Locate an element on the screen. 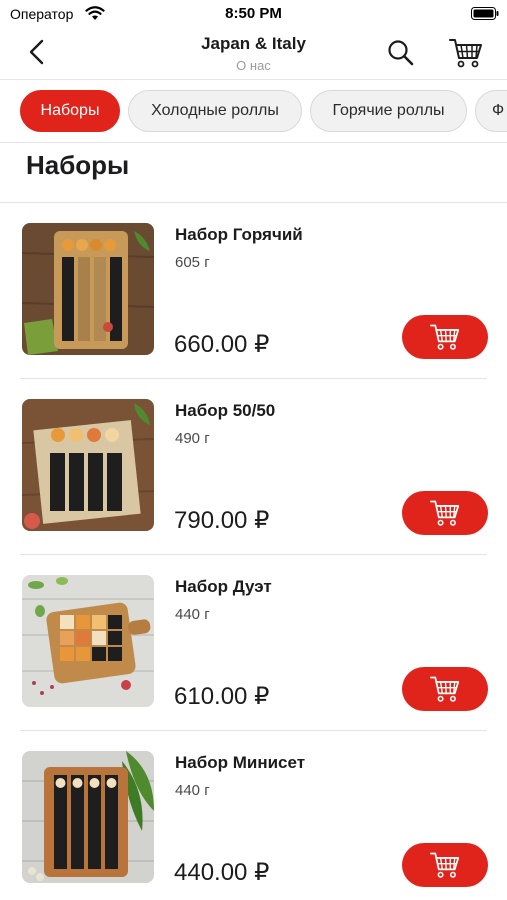 This screenshot has width=507, height=900. product-name: Набор Минисет is located at coordinates (240, 762).